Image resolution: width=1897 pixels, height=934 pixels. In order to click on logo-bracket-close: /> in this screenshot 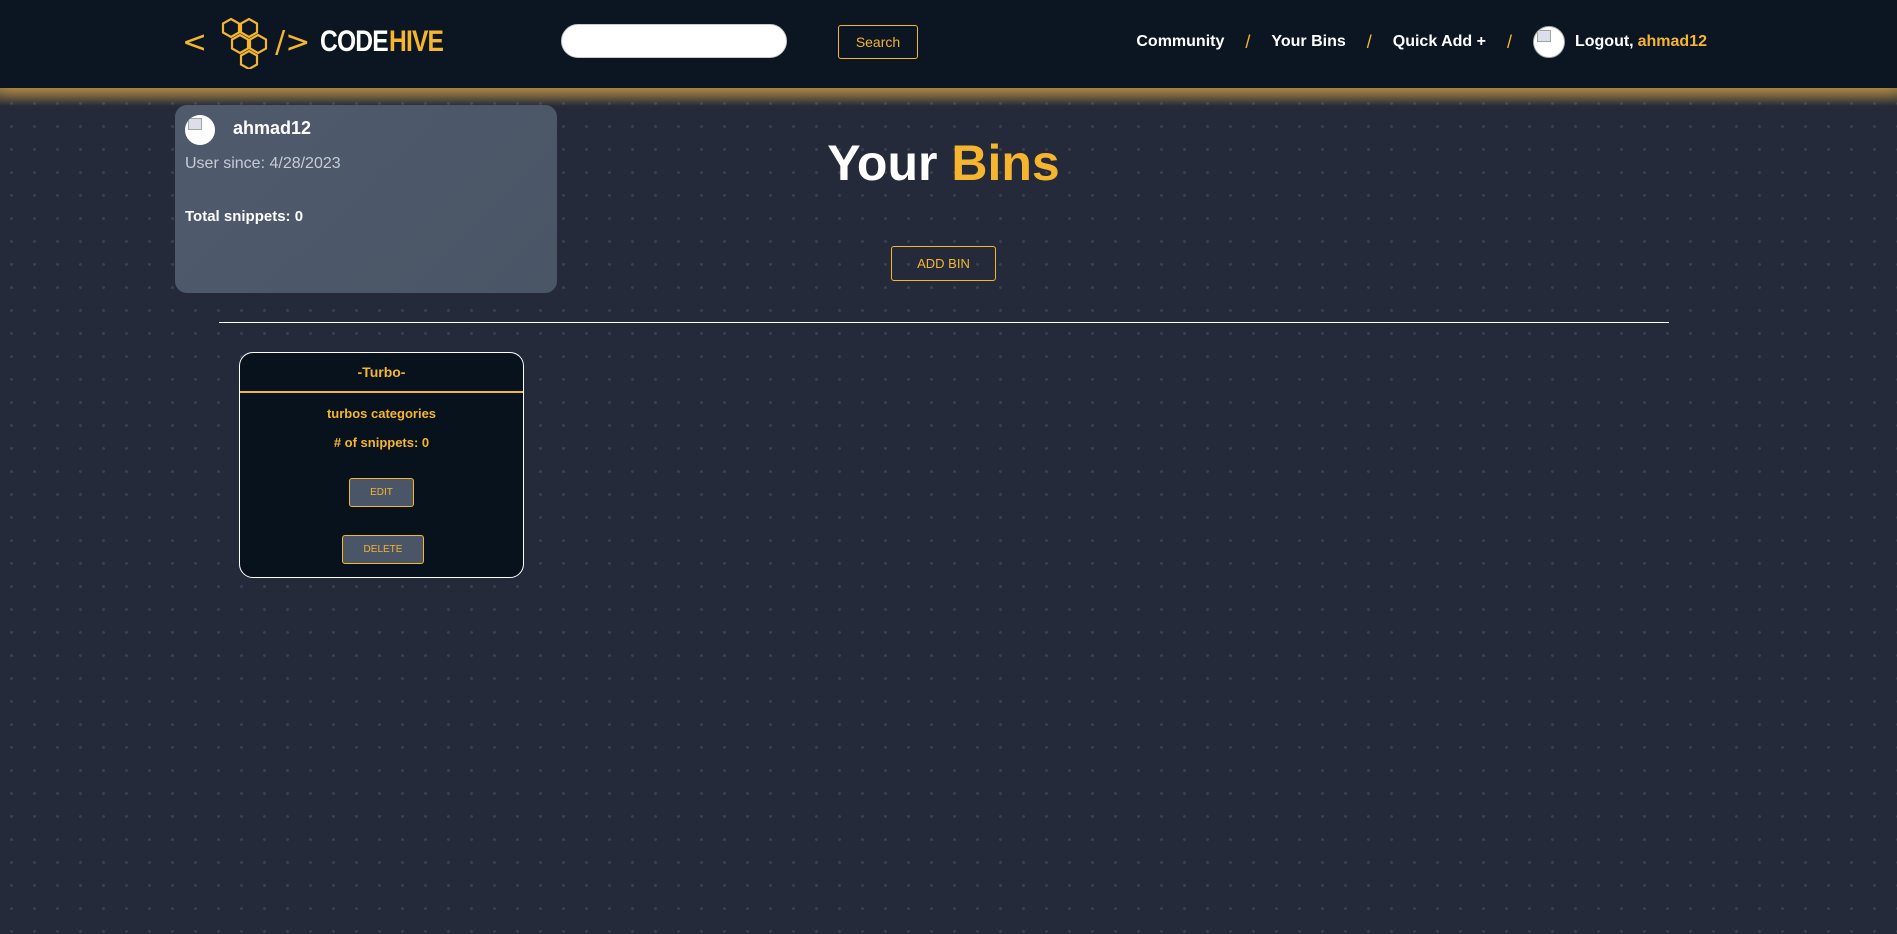, I will do `click(293, 42)`.